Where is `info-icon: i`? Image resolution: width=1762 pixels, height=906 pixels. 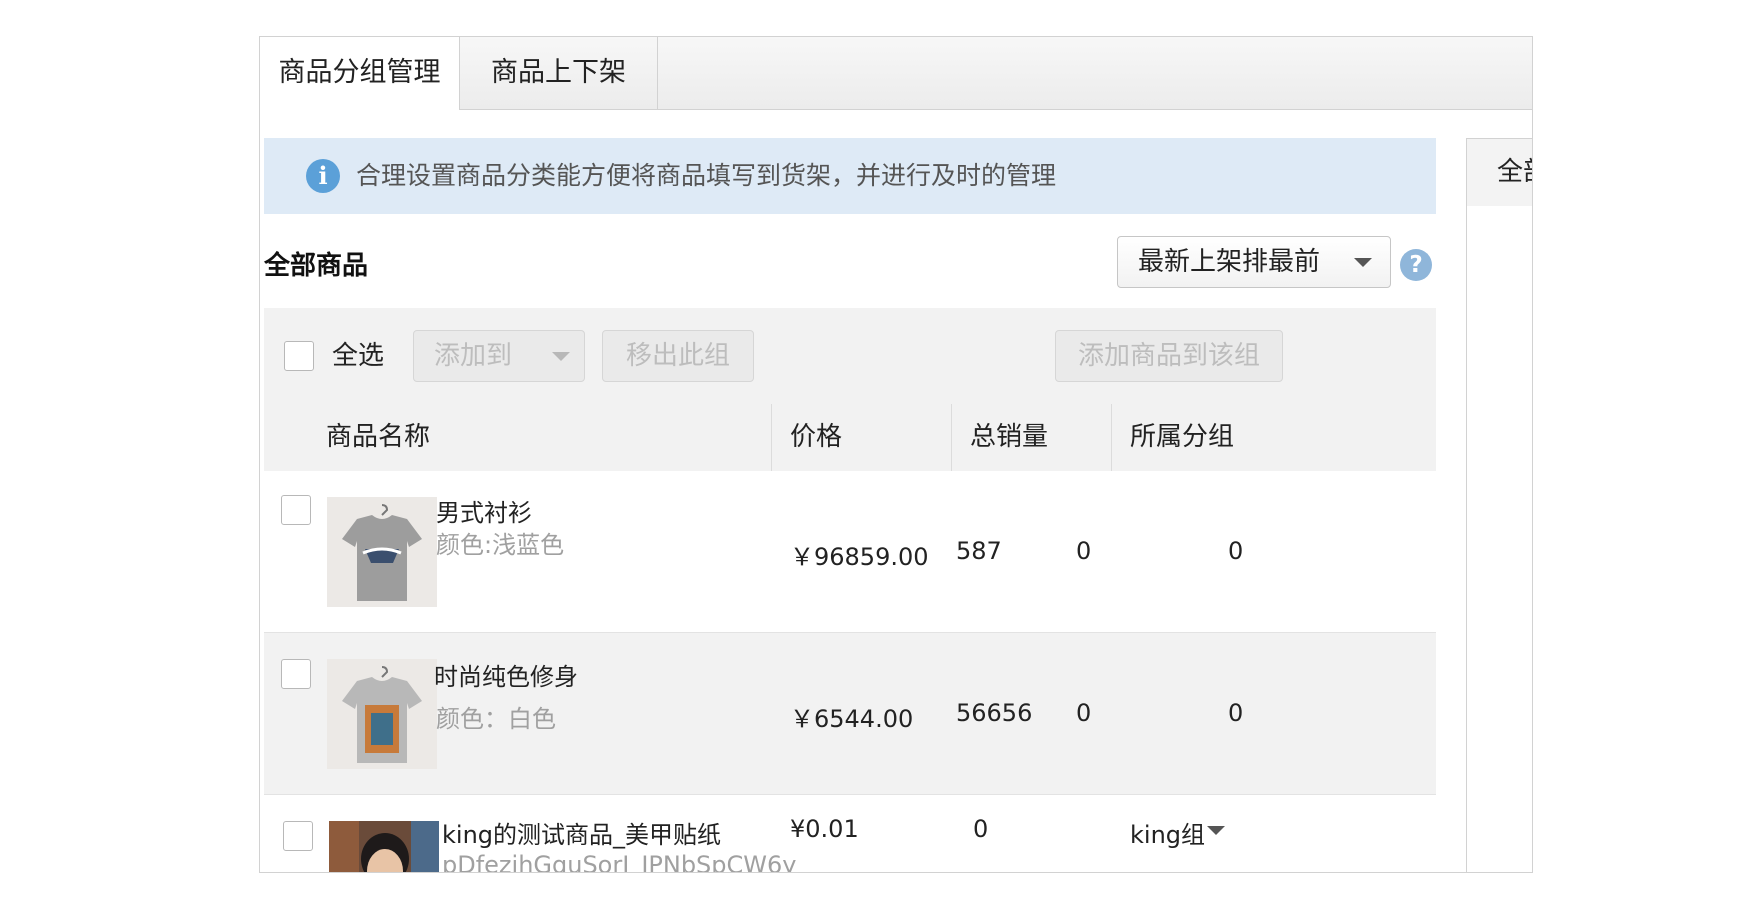 info-icon: i is located at coordinates (323, 176).